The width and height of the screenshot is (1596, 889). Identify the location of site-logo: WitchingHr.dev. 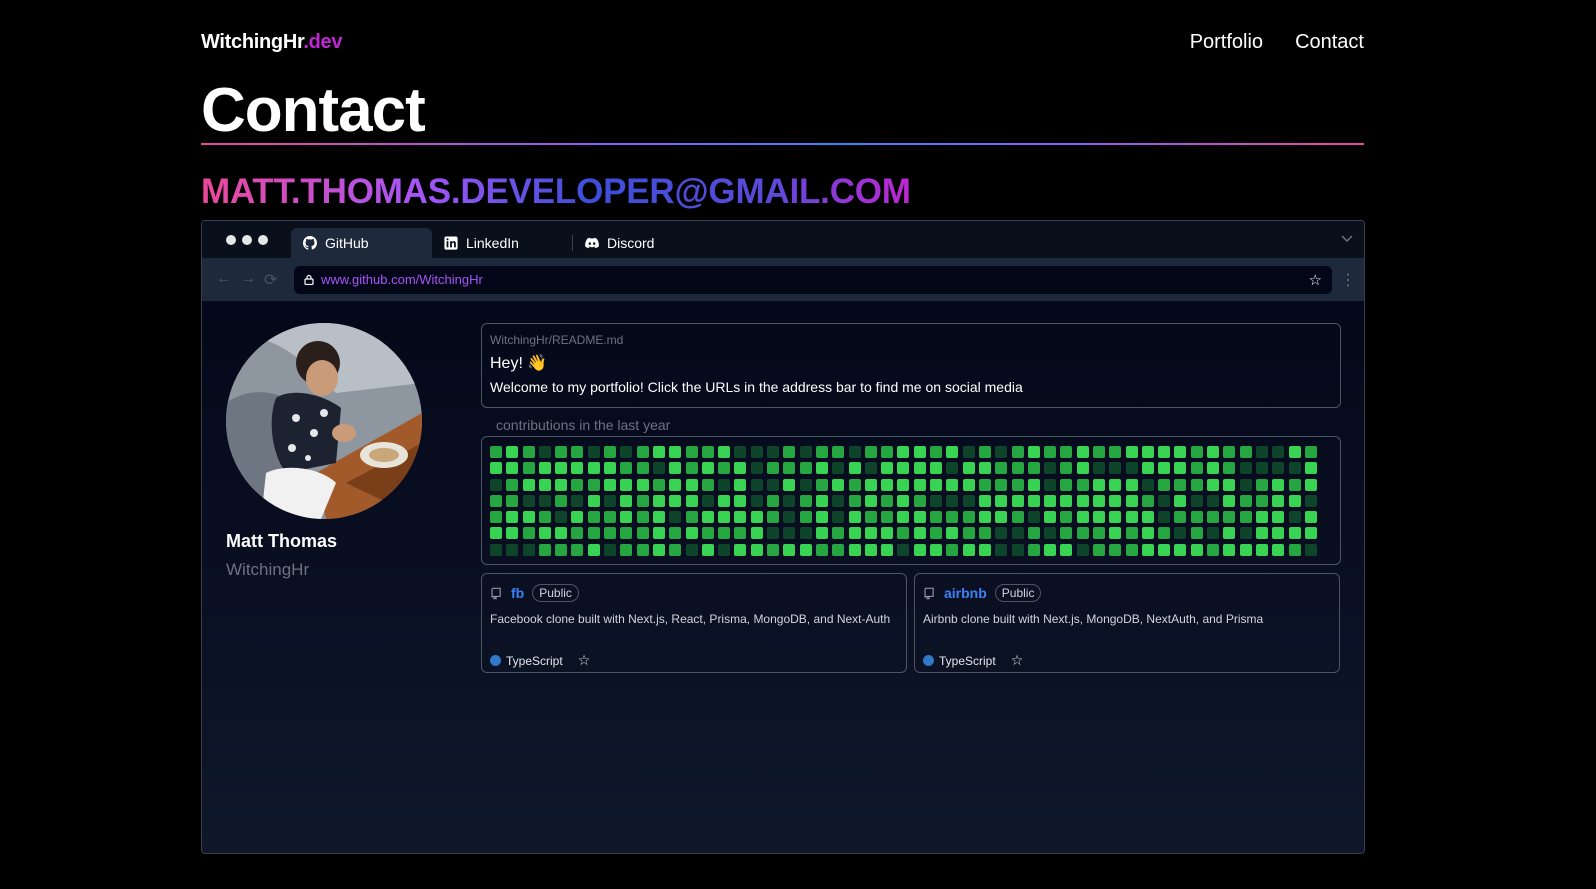
(272, 42).